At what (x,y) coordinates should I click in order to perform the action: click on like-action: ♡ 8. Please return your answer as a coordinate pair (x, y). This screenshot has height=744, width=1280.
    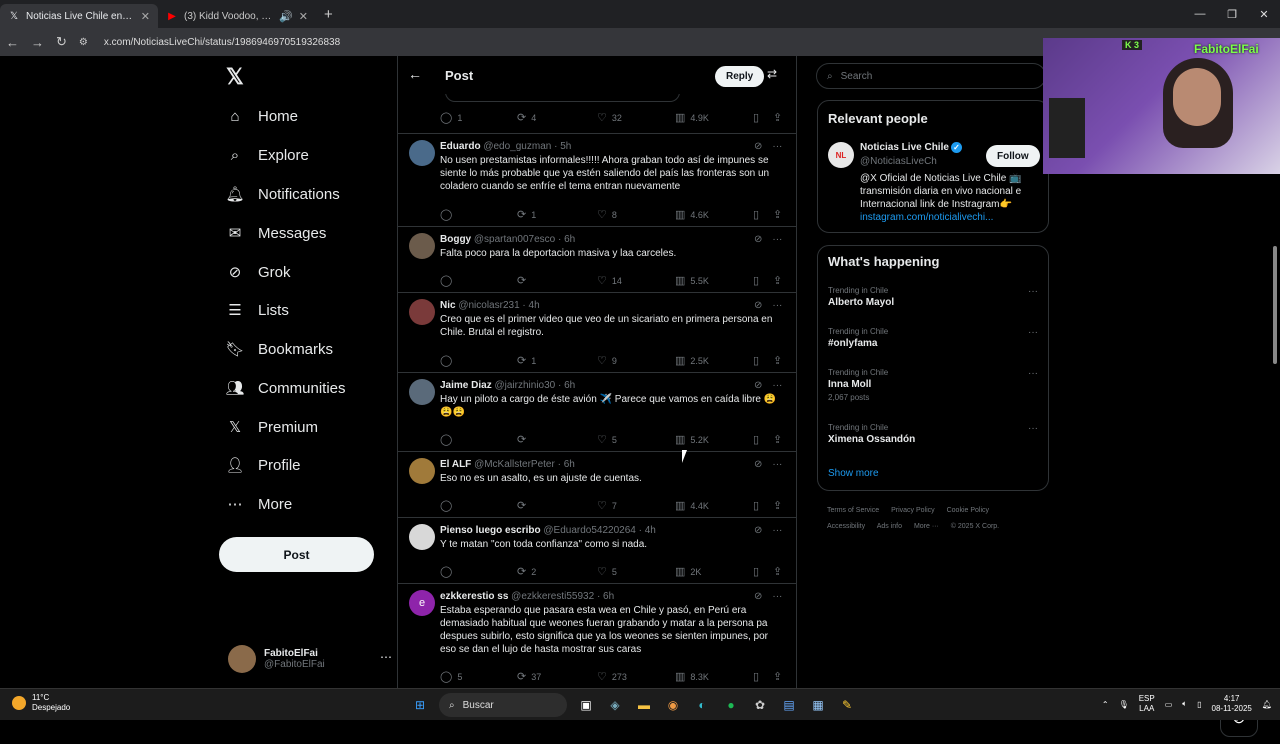
    Looking at the image, I should click on (607, 214).